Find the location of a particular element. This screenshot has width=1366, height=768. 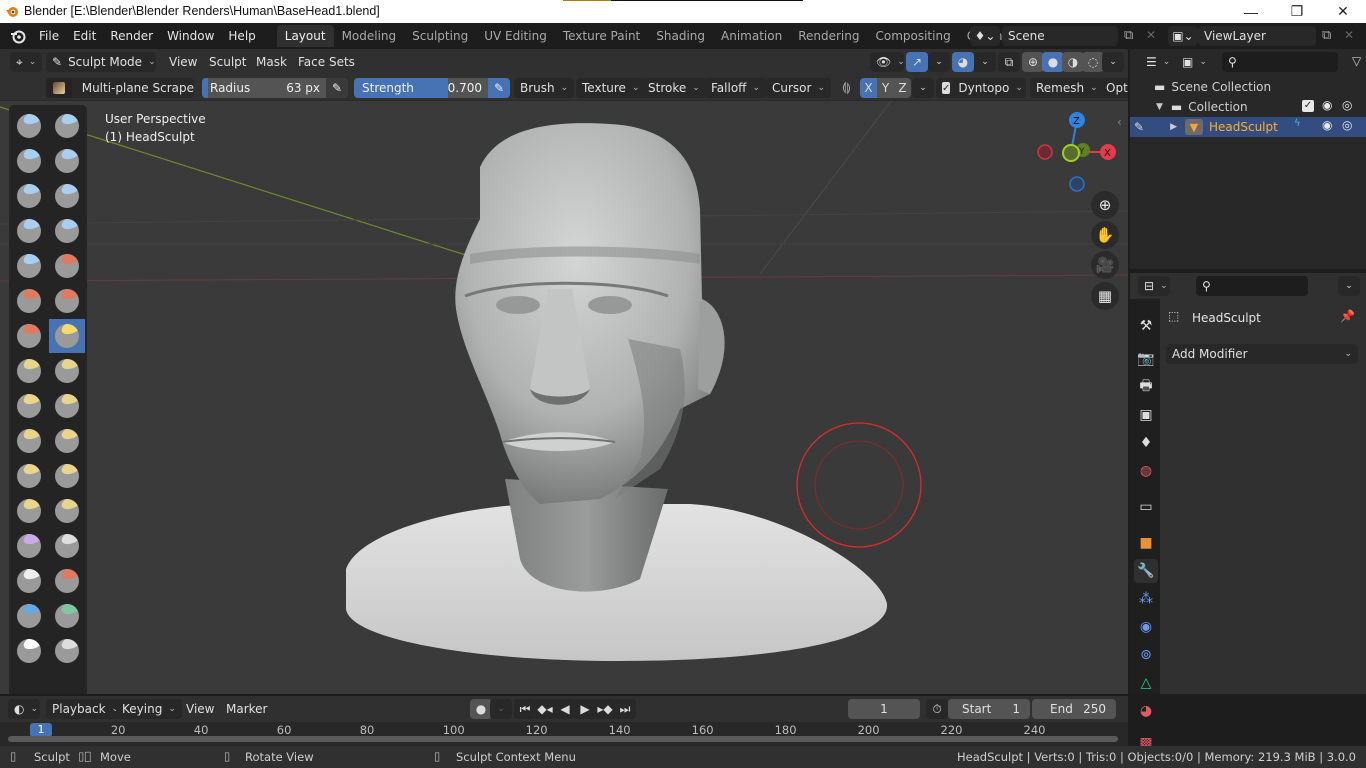

expand-arrow-icon: ▶ is located at coordinates (1173, 127).